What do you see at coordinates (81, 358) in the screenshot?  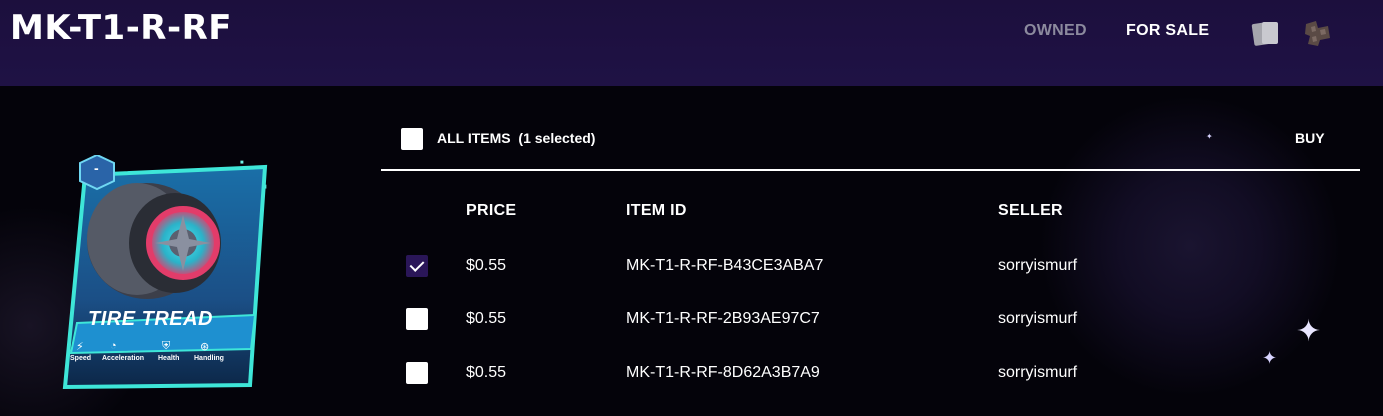 I see `stat-label-speed: Speed` at bounding box center [81, 358].